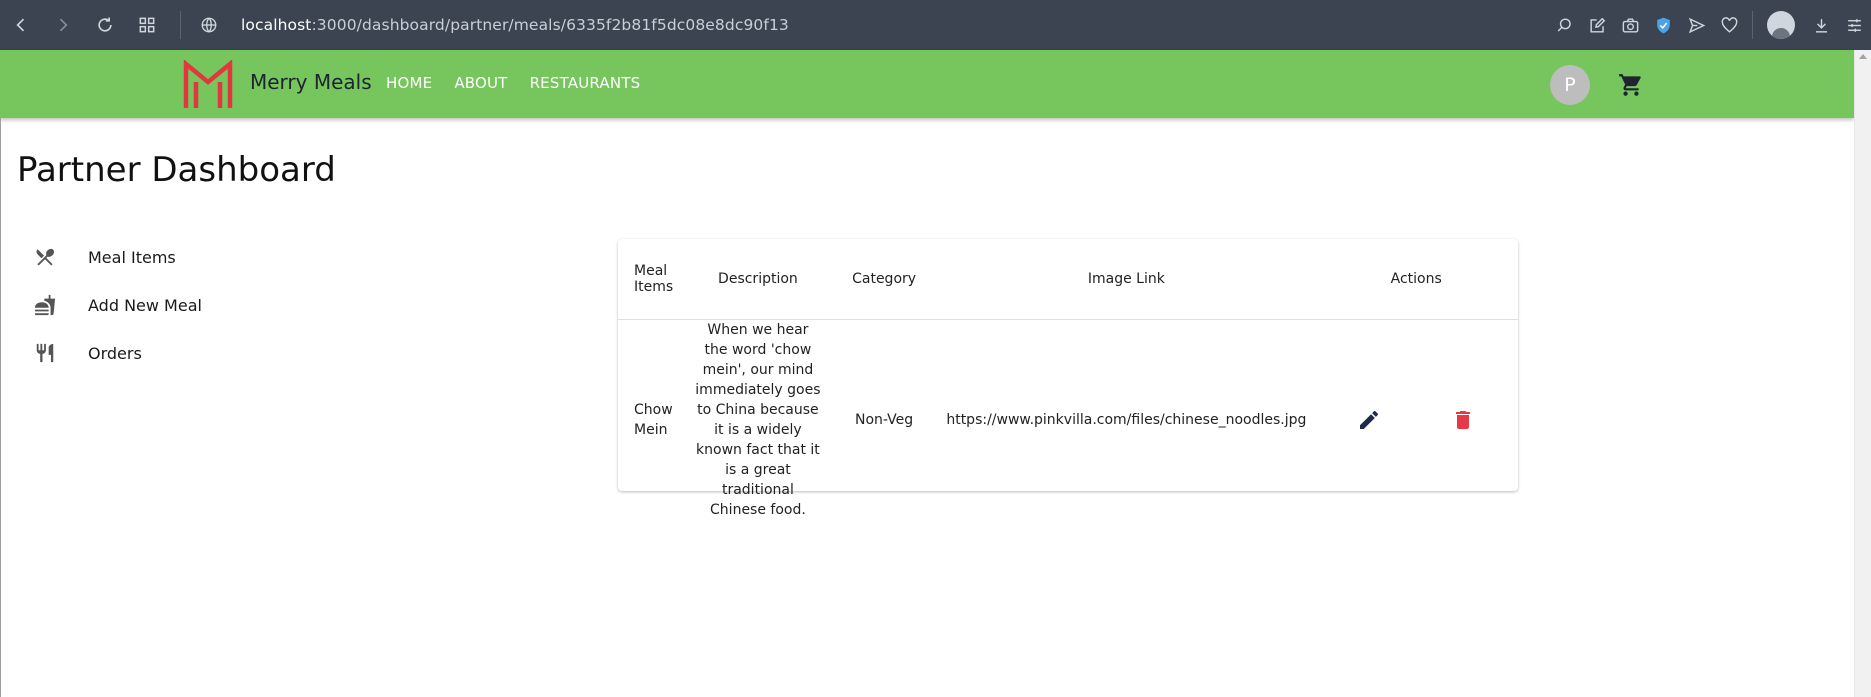 This screenshot has width=1871, height=697. Describe the element at coordinates (145, 305) in the screenshot. I see `sidebar-item-label: Add New Meal` at that location.